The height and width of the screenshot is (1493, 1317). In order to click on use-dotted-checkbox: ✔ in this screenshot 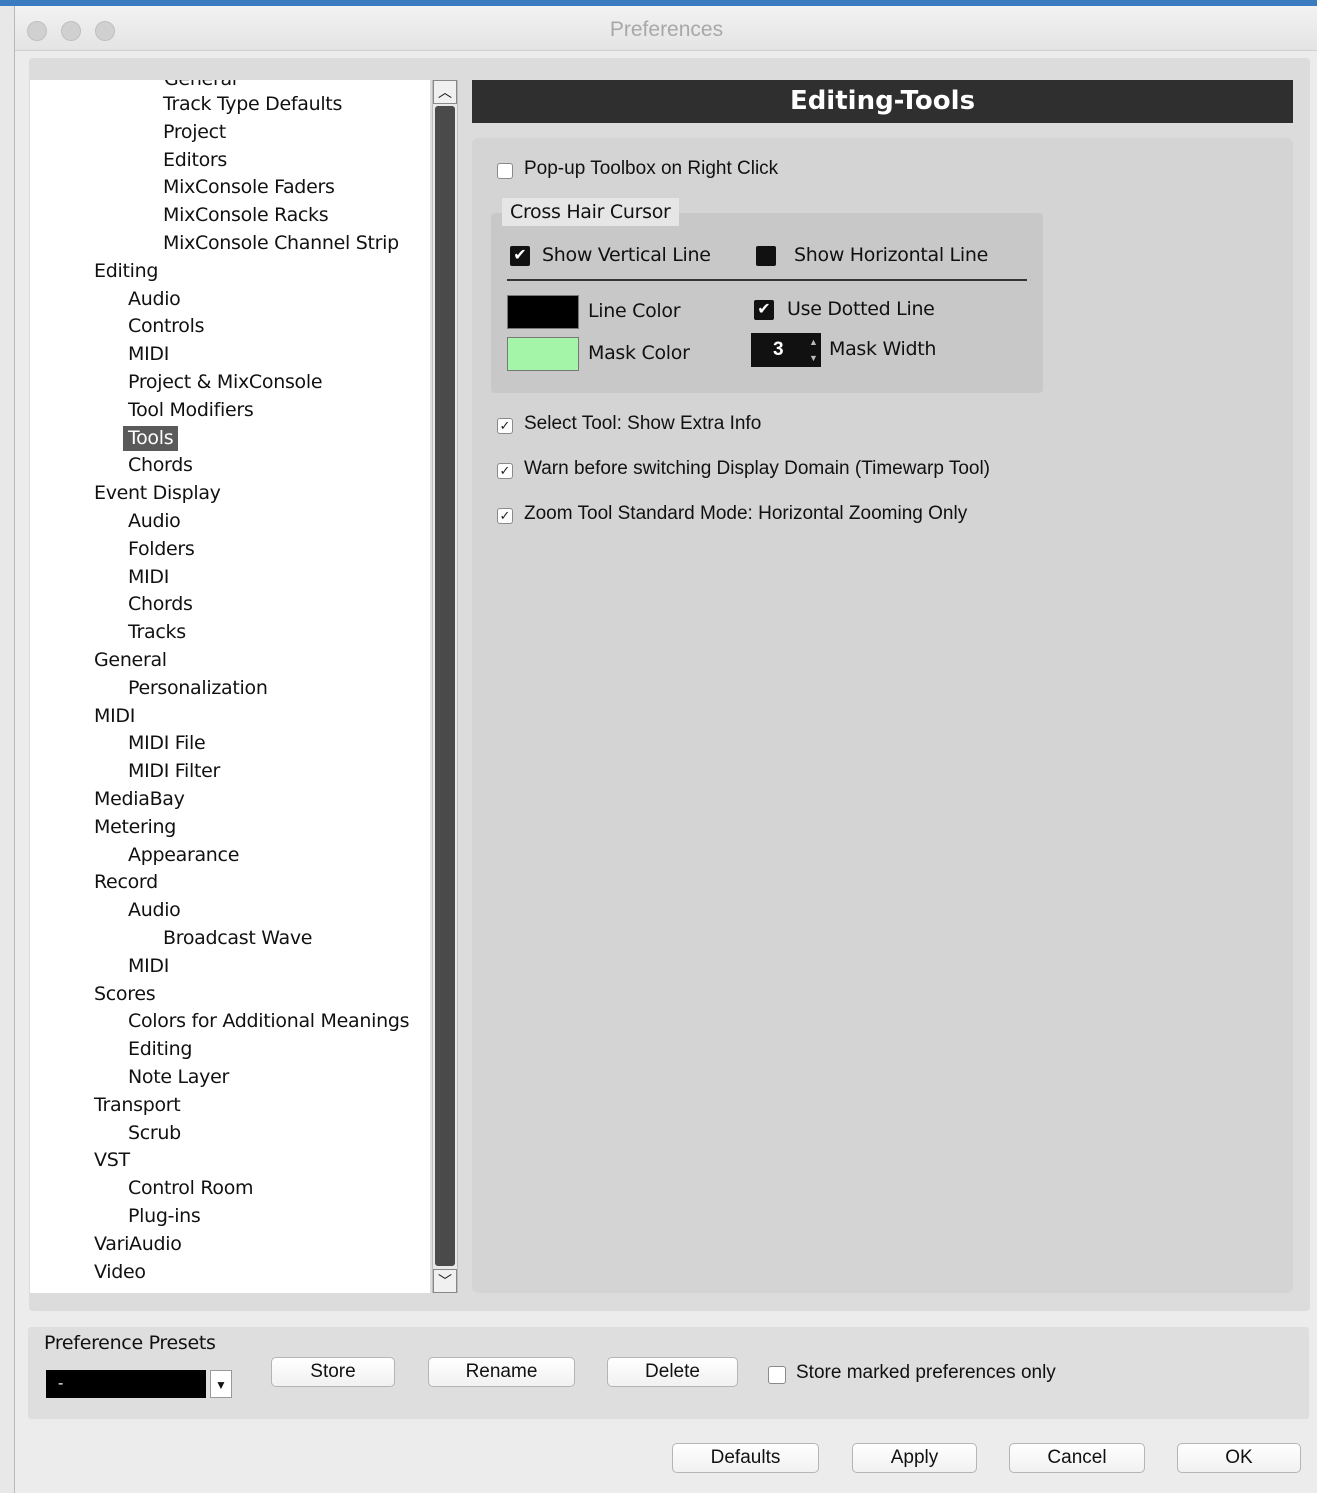, I will do `click(764, 310)`.